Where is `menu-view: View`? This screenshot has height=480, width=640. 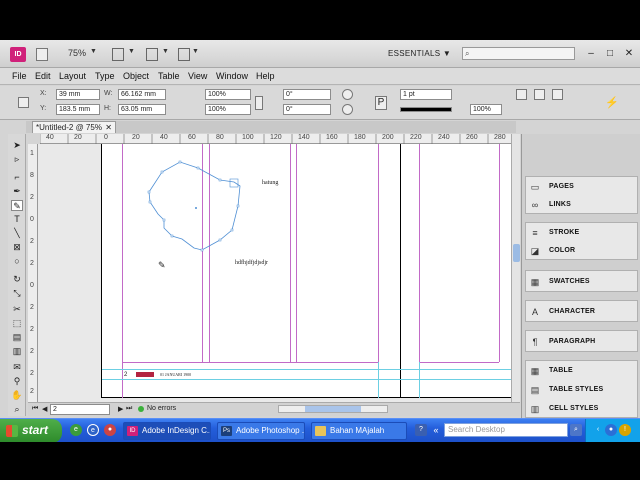 menu-view: View is located at coordinates (197, 76).